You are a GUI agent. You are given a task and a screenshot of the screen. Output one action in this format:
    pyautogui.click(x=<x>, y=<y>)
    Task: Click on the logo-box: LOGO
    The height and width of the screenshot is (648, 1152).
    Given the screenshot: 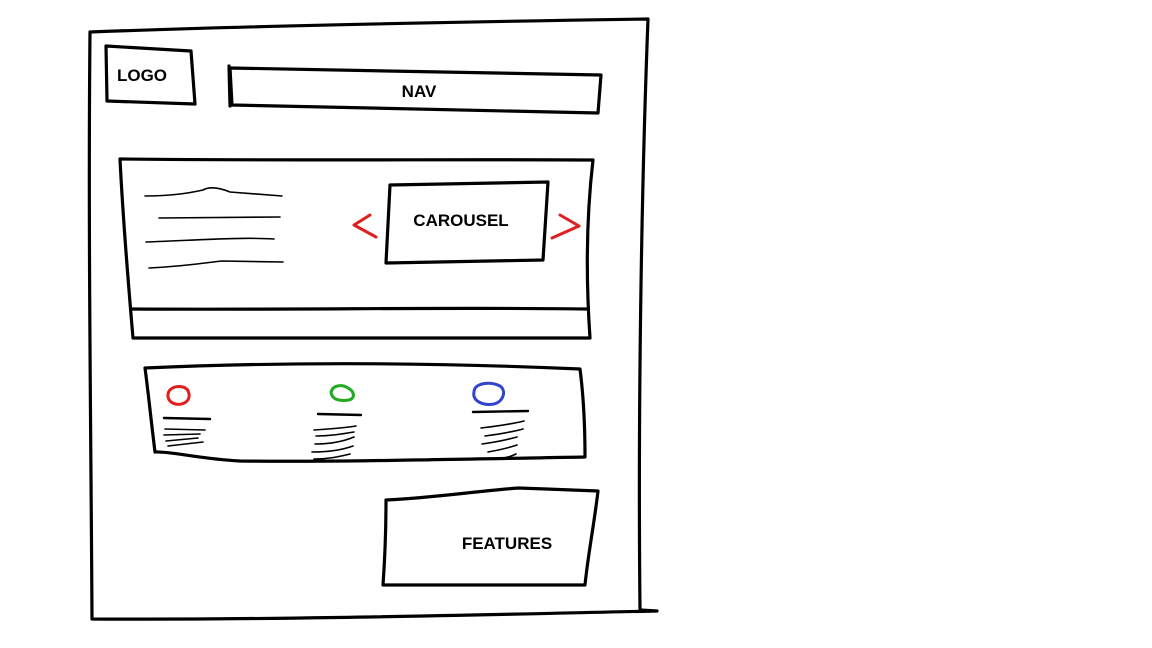 What is the action you would take?
    pyautogui.click(x=150, y=75)
    